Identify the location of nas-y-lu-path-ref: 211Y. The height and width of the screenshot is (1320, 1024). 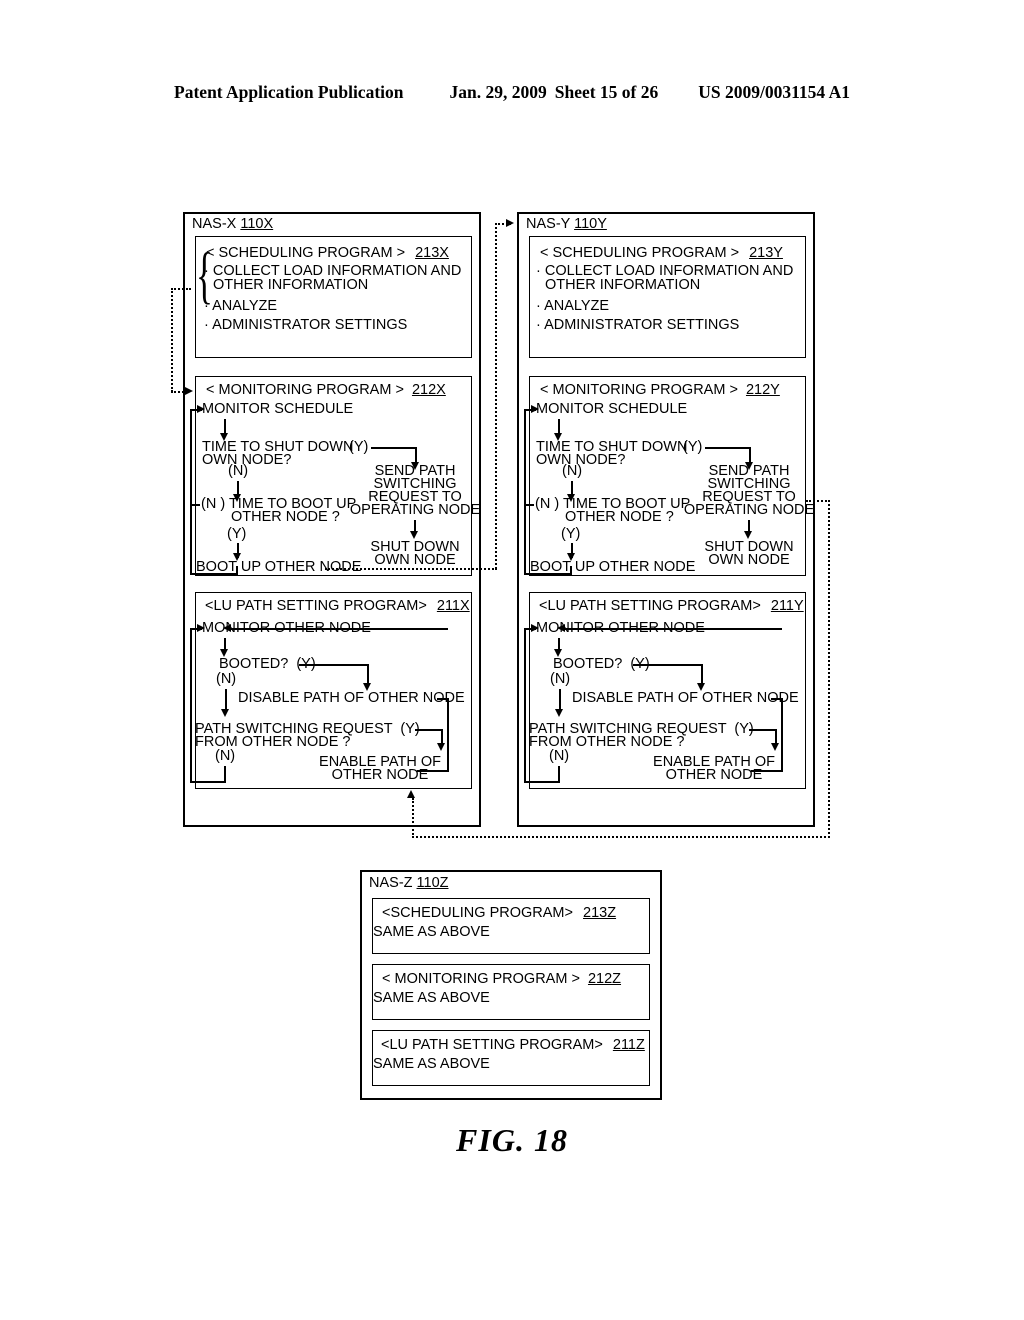
(787, 606).